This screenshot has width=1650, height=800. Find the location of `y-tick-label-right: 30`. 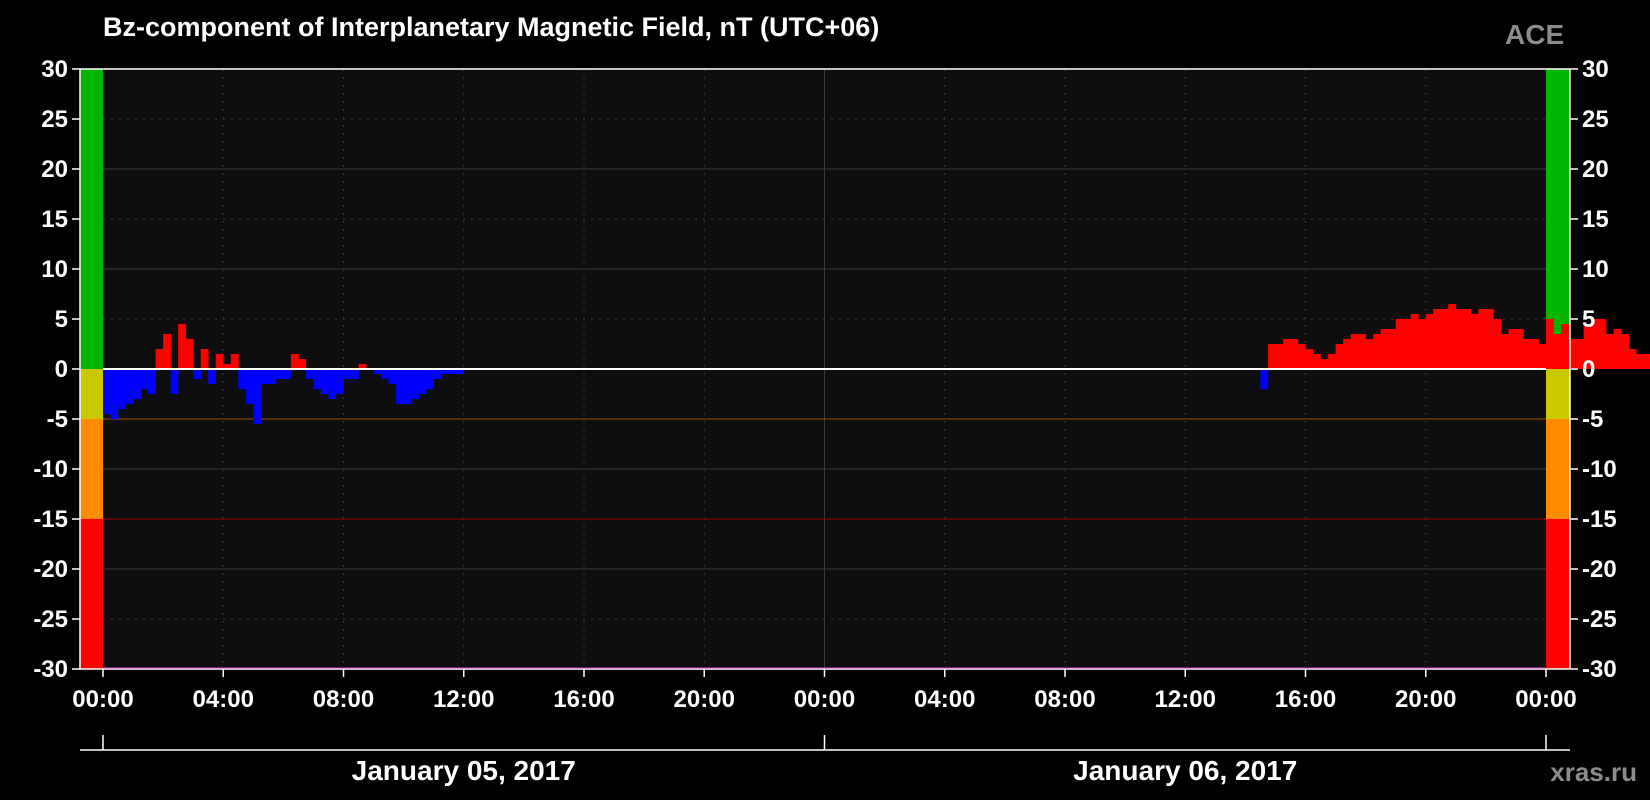

y-tick-label-right: 30 is located at coordinates (1595, 69).